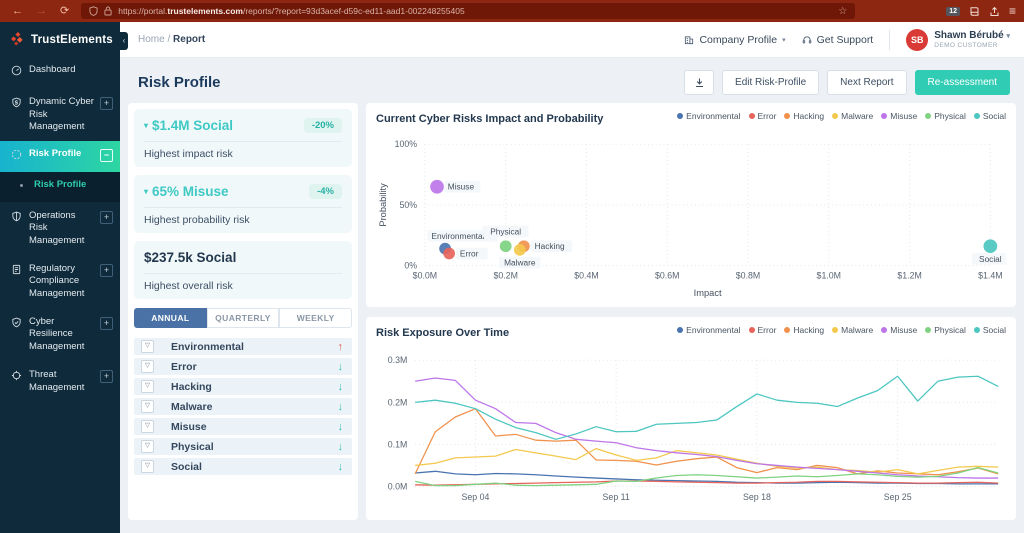 The width and height of the screenshot is (1024, 533). Describe the element at coordinates (437, 186) in the screenshot. I see `point-misuse` at that location.